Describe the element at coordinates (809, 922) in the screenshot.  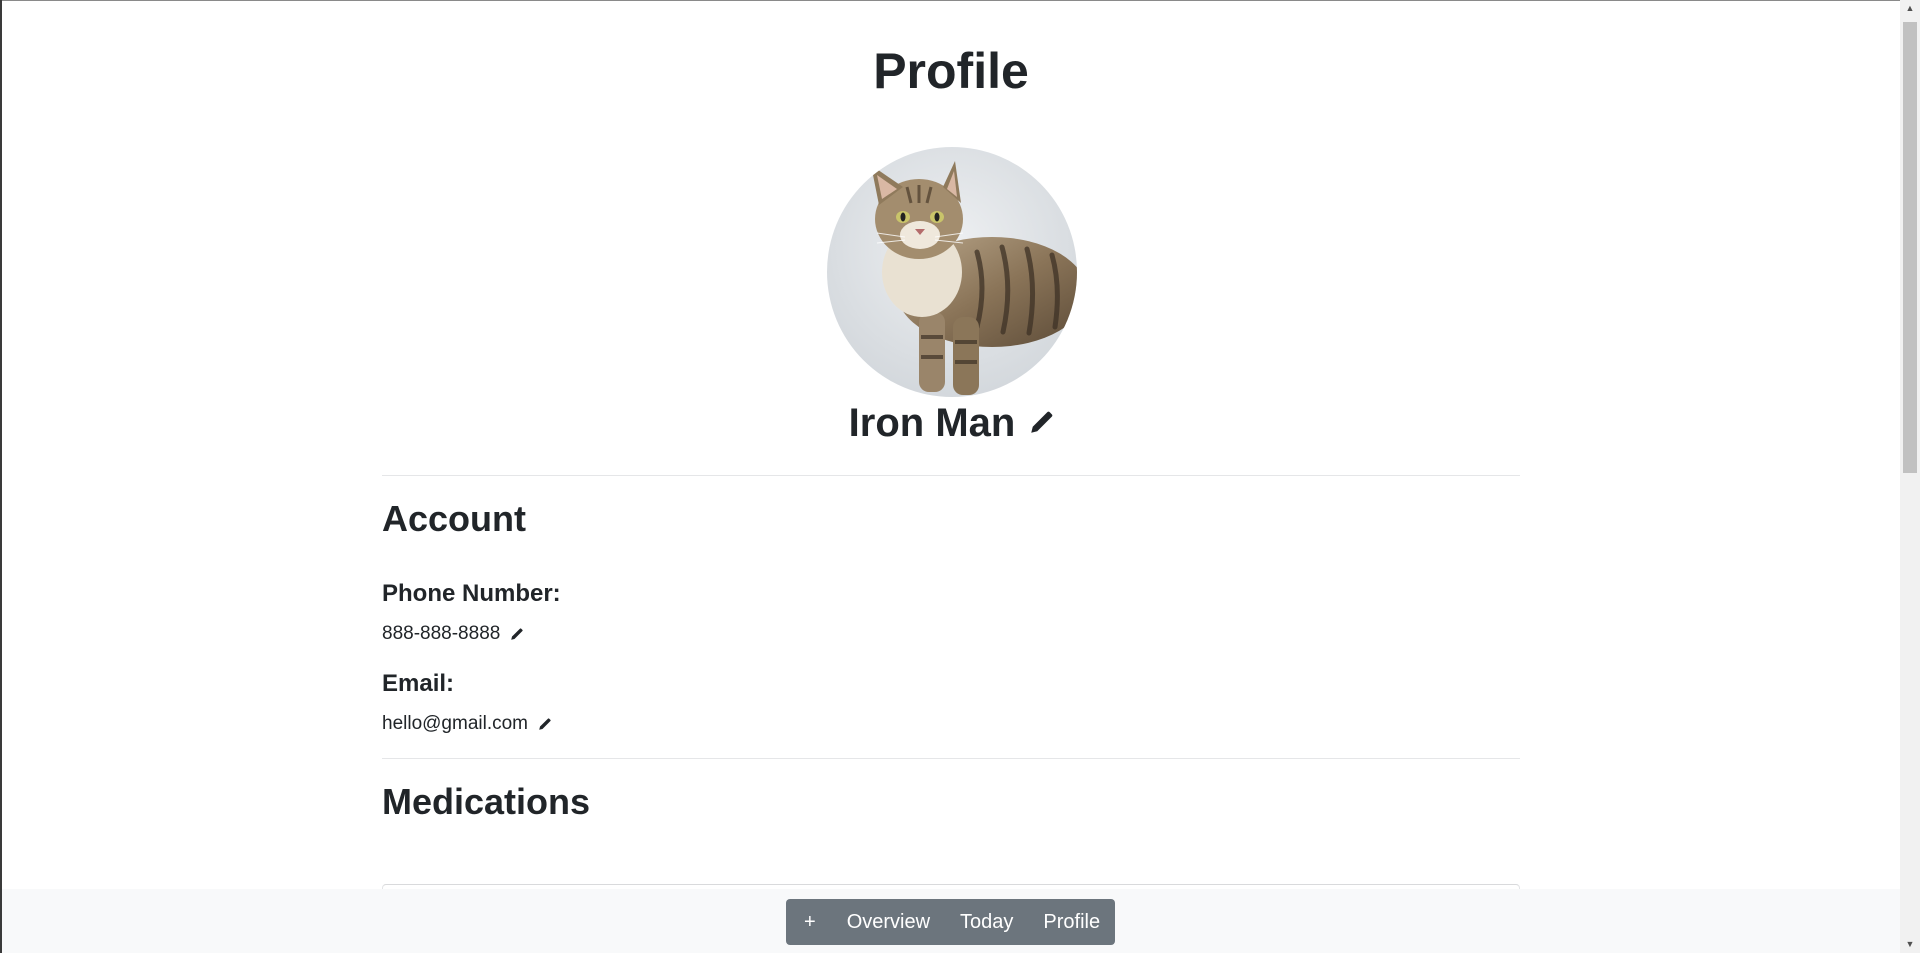
I see `add-button: +` at that location.